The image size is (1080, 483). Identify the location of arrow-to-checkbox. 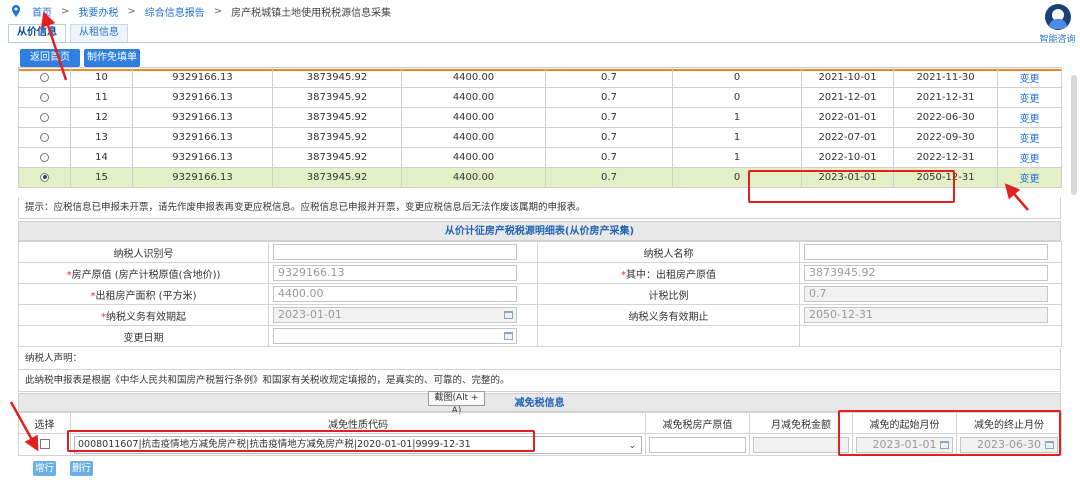
(24, 426).